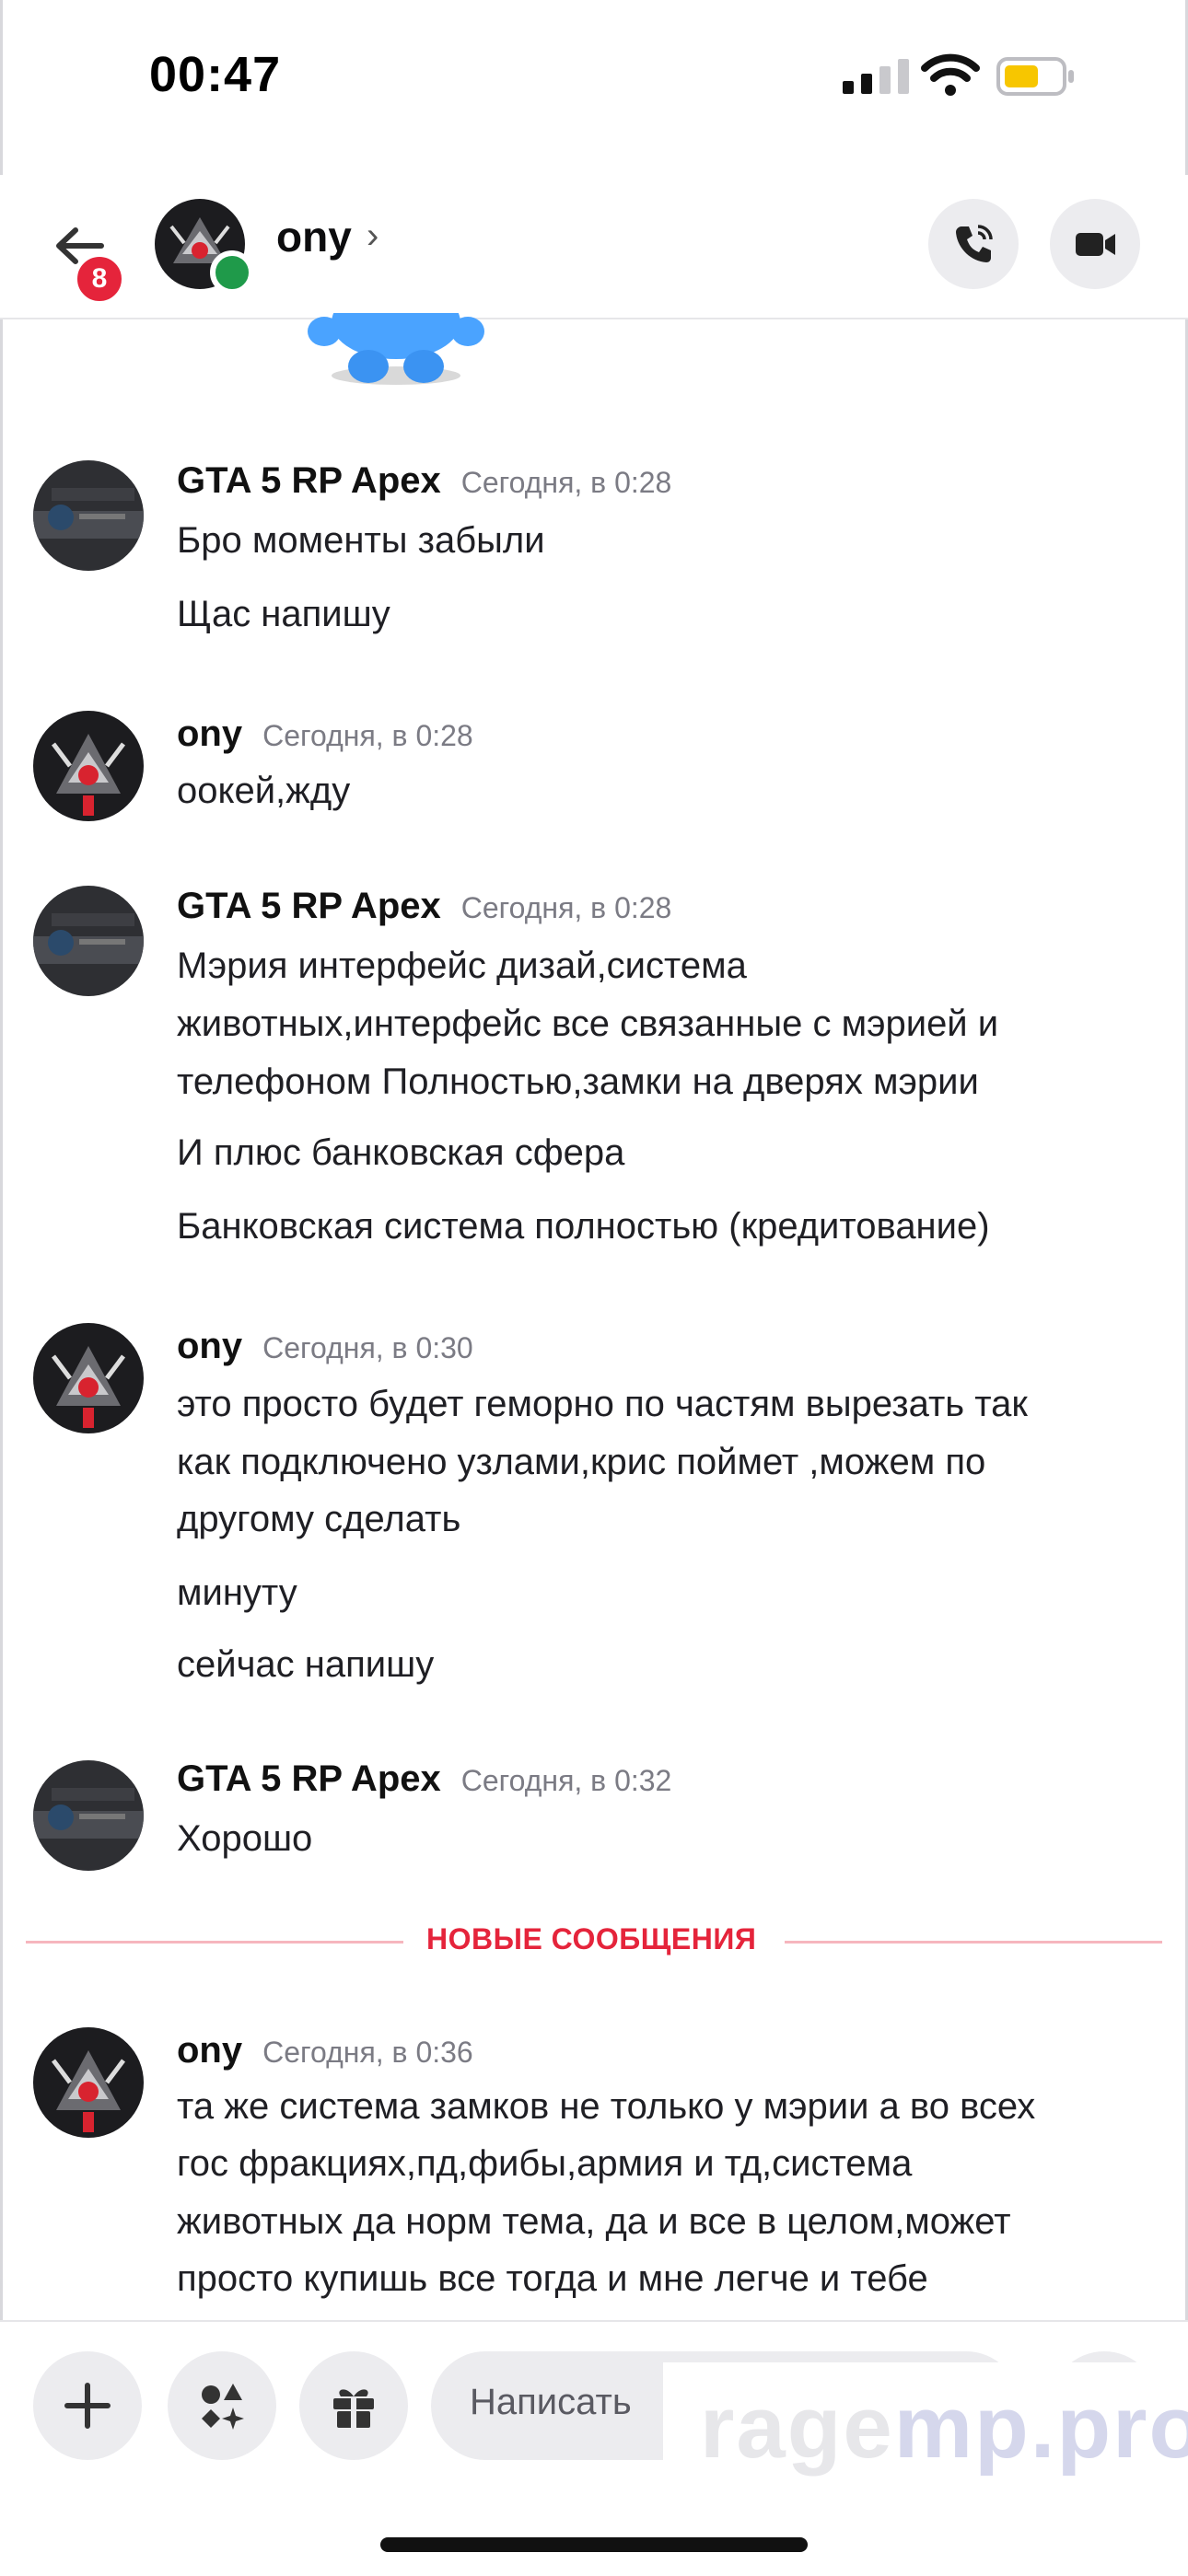 The image size is (1188, 2576). What do you see at coordinates (566, 1780) in the screenshot?
I see `message-time: Сегодня, в 0:32` at bounding box center [566, 1780].